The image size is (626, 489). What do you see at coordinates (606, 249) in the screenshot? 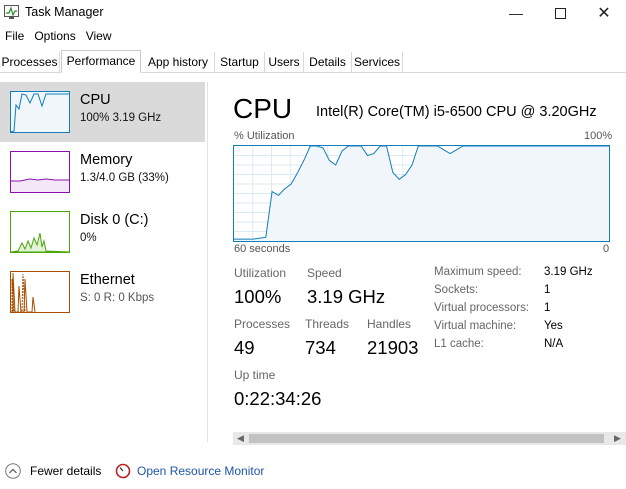
I see `graph-min-label: 0` at bounding box center [606, 249].